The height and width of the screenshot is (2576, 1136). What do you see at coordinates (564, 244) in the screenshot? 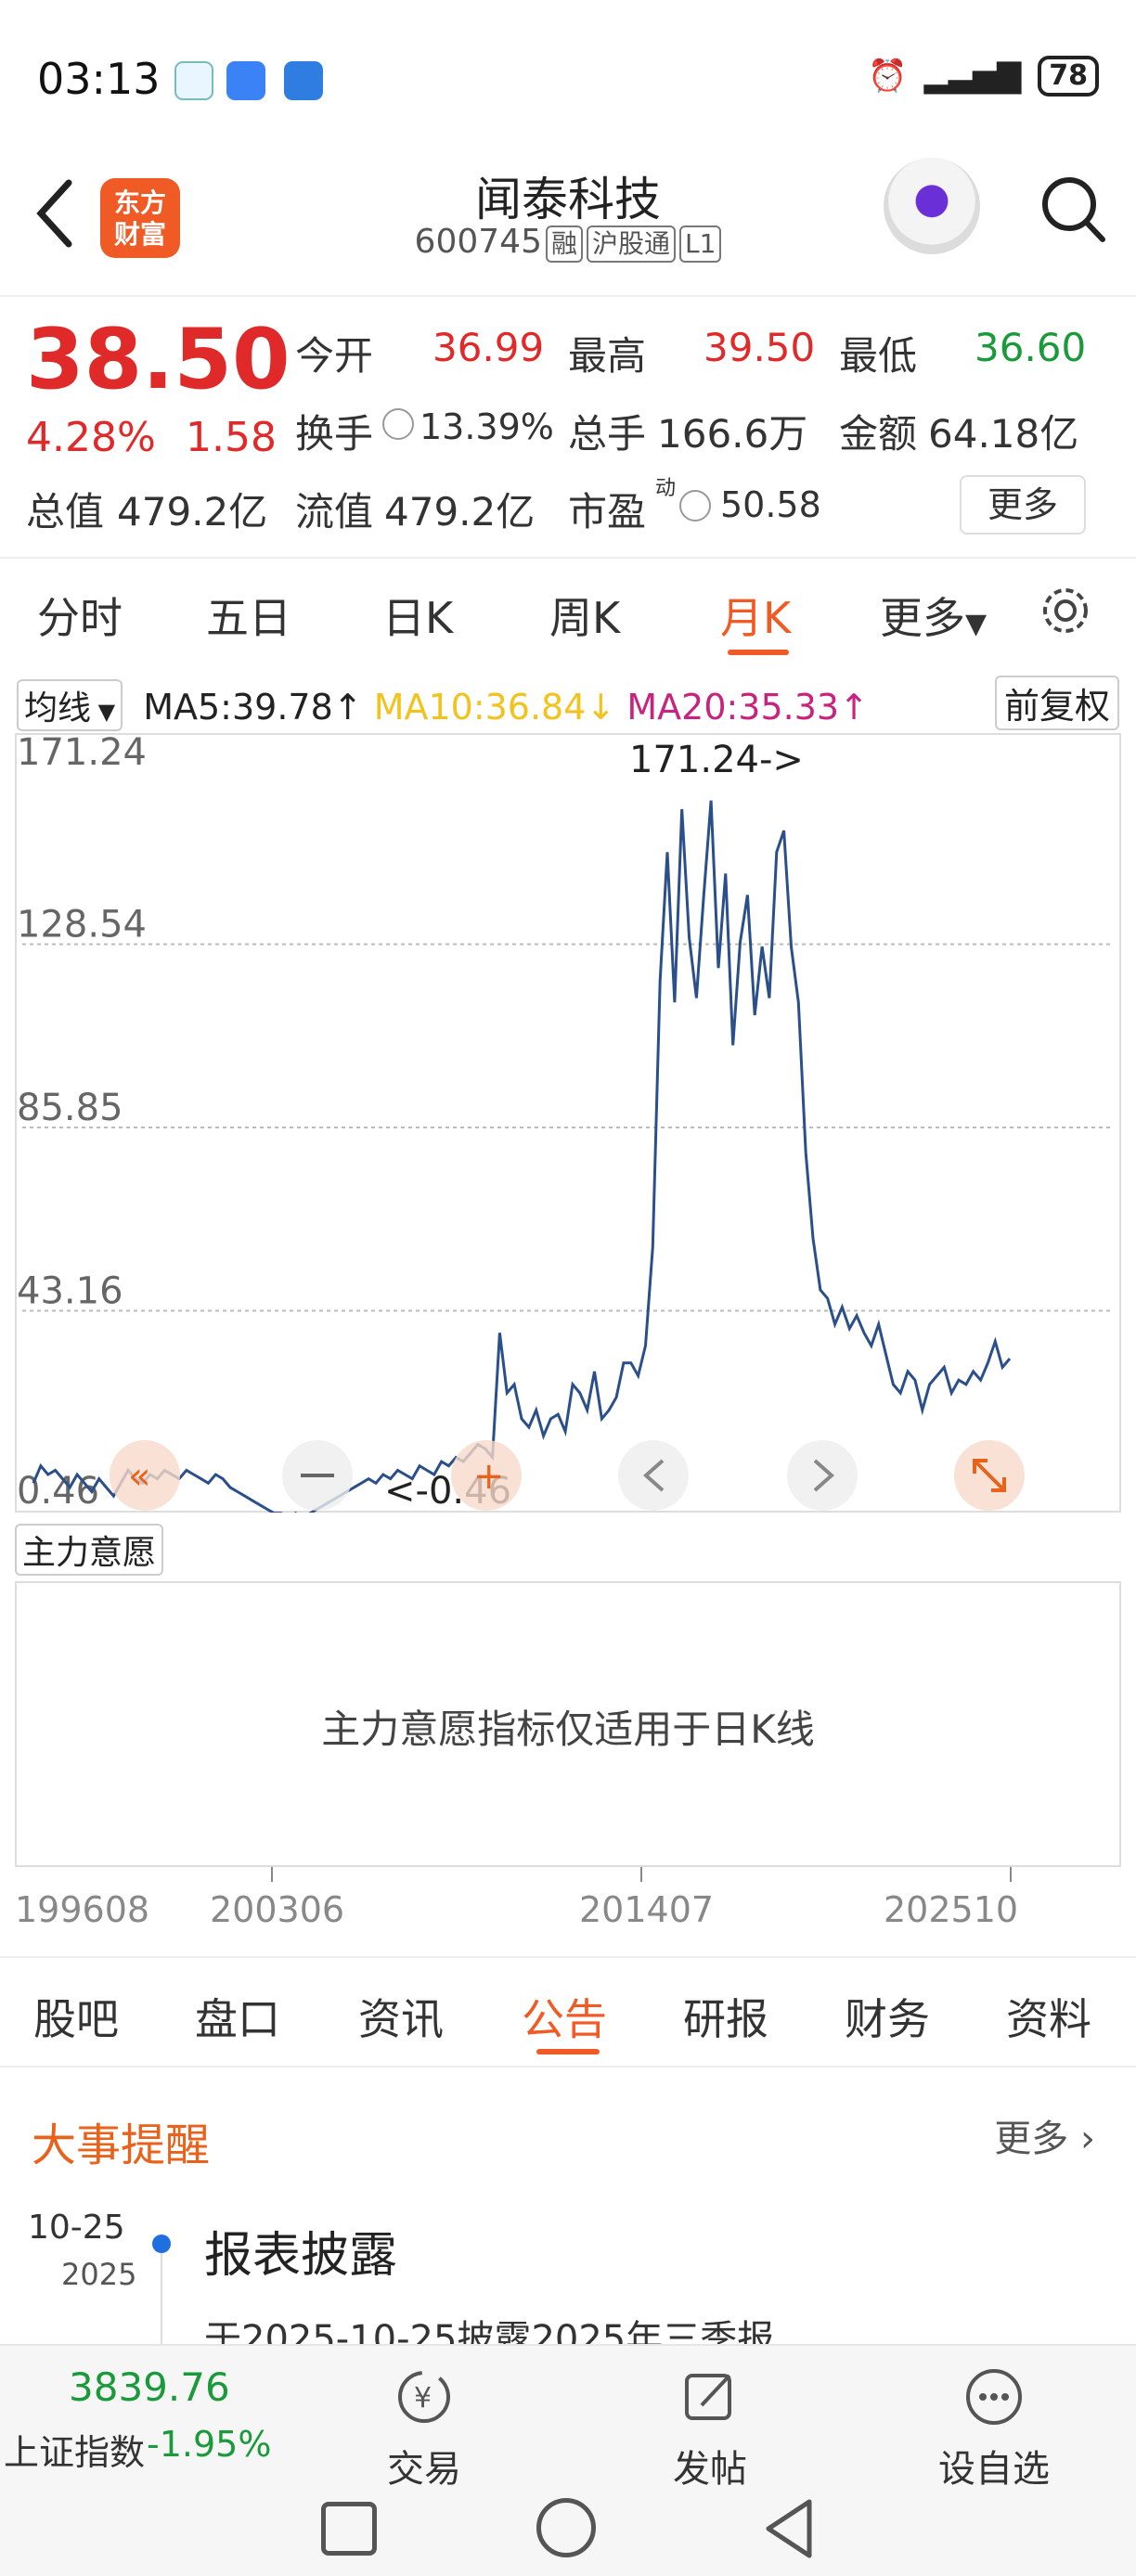
I see `tag-margin: 融` at bounding box center [564, 244].